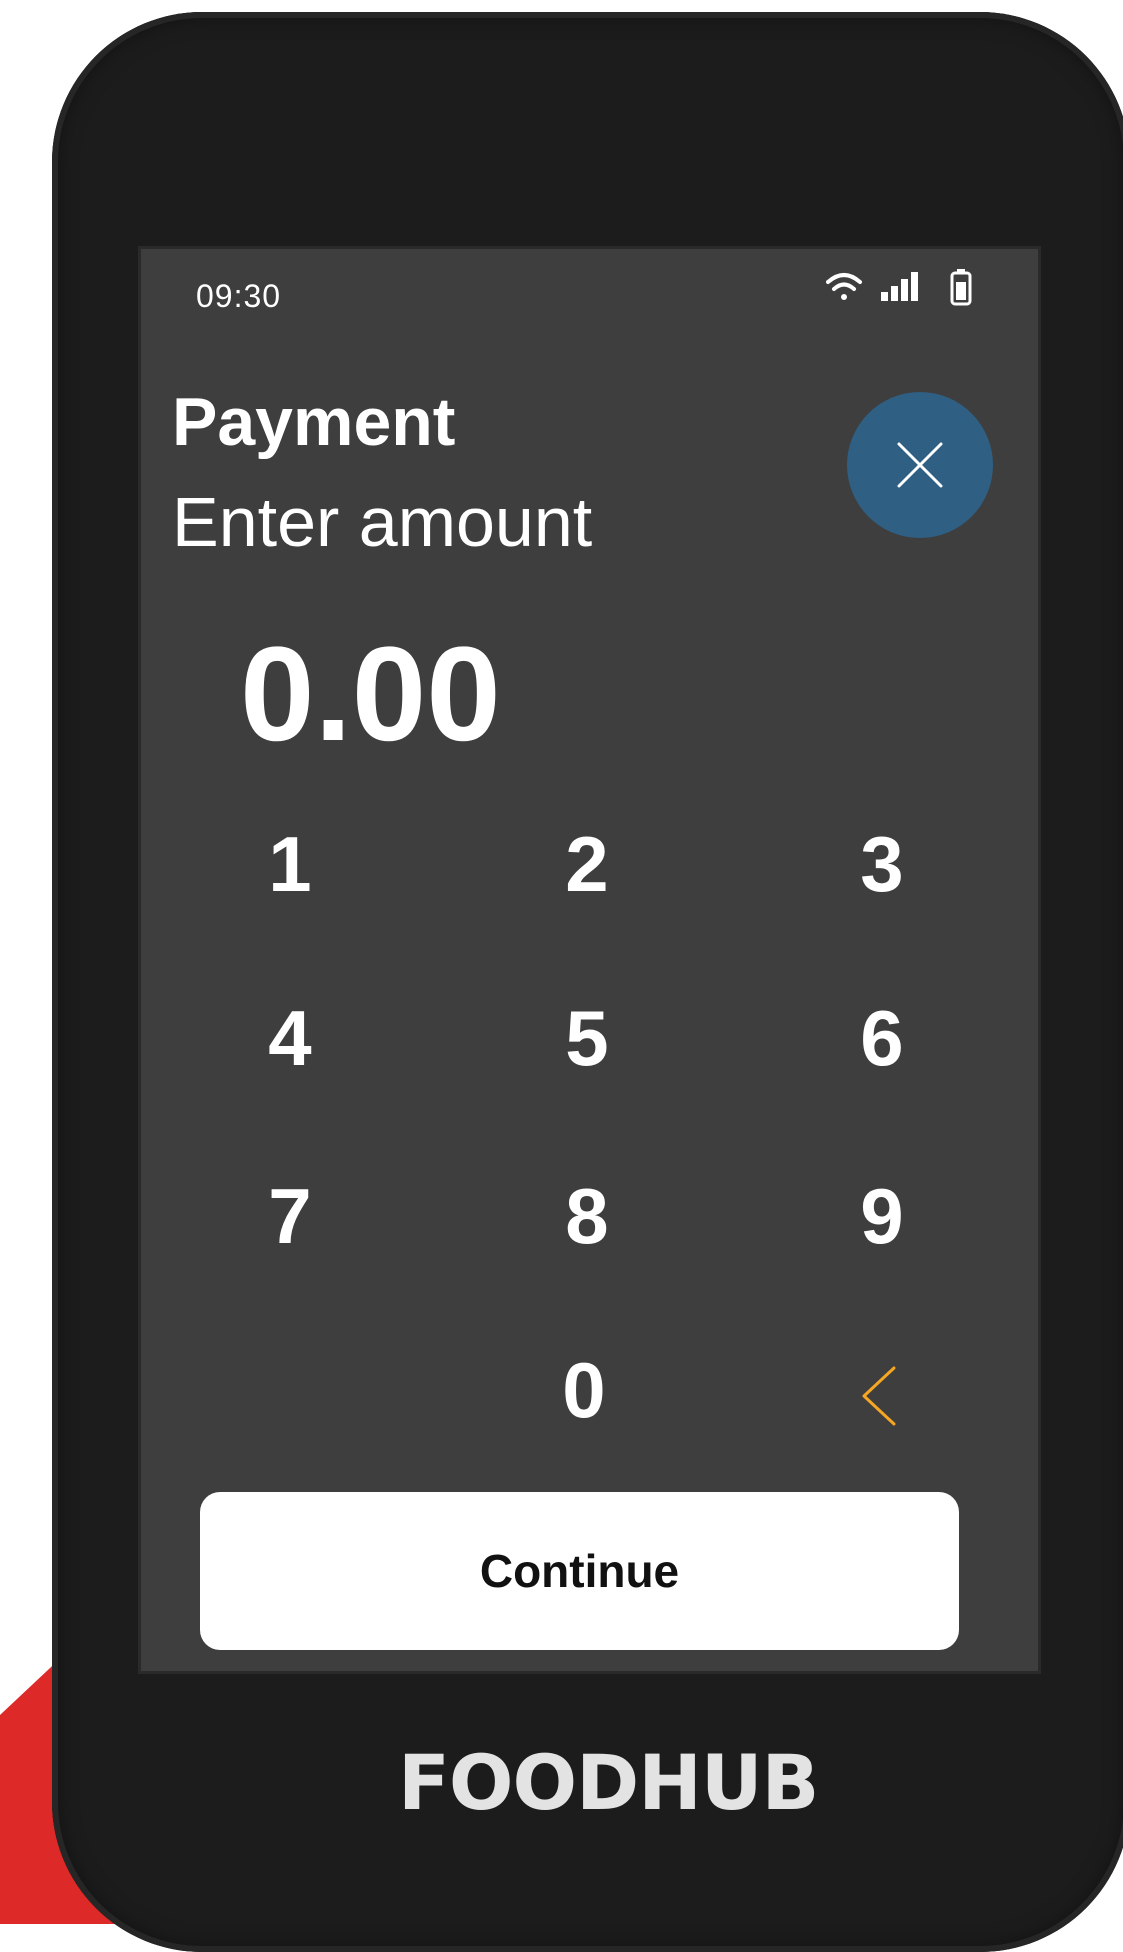 Image resolution: width=1123 pixels, height=1952 pixels. I want to click on keypad-key-0: 0, so click(584, 1390).